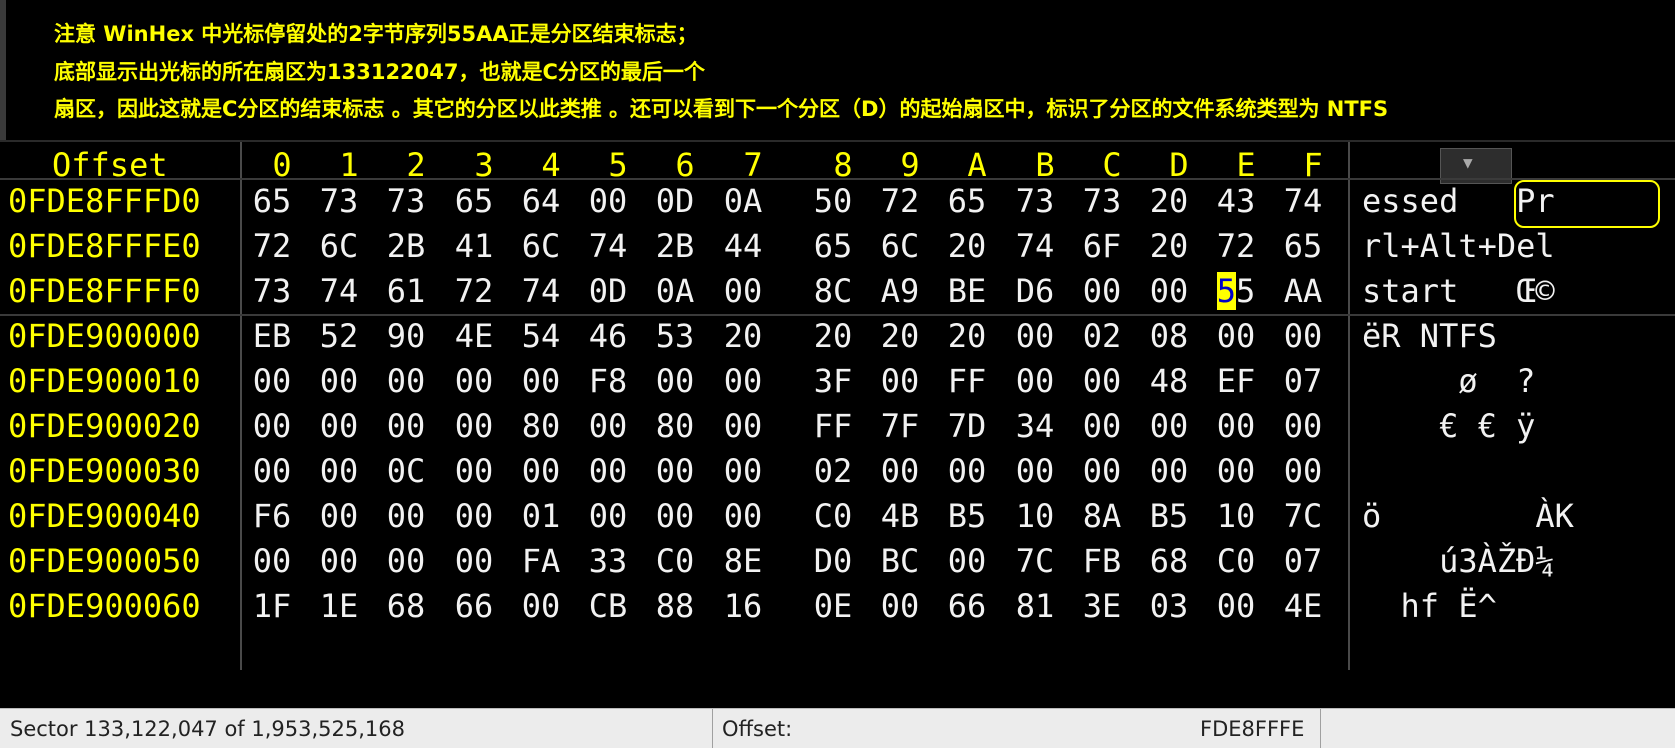 The height and width of the screenshot is (748, 1675). Describe the element at coordinates (1169, 381) in the screenshot. I see `hex-byte: 48` at that location.